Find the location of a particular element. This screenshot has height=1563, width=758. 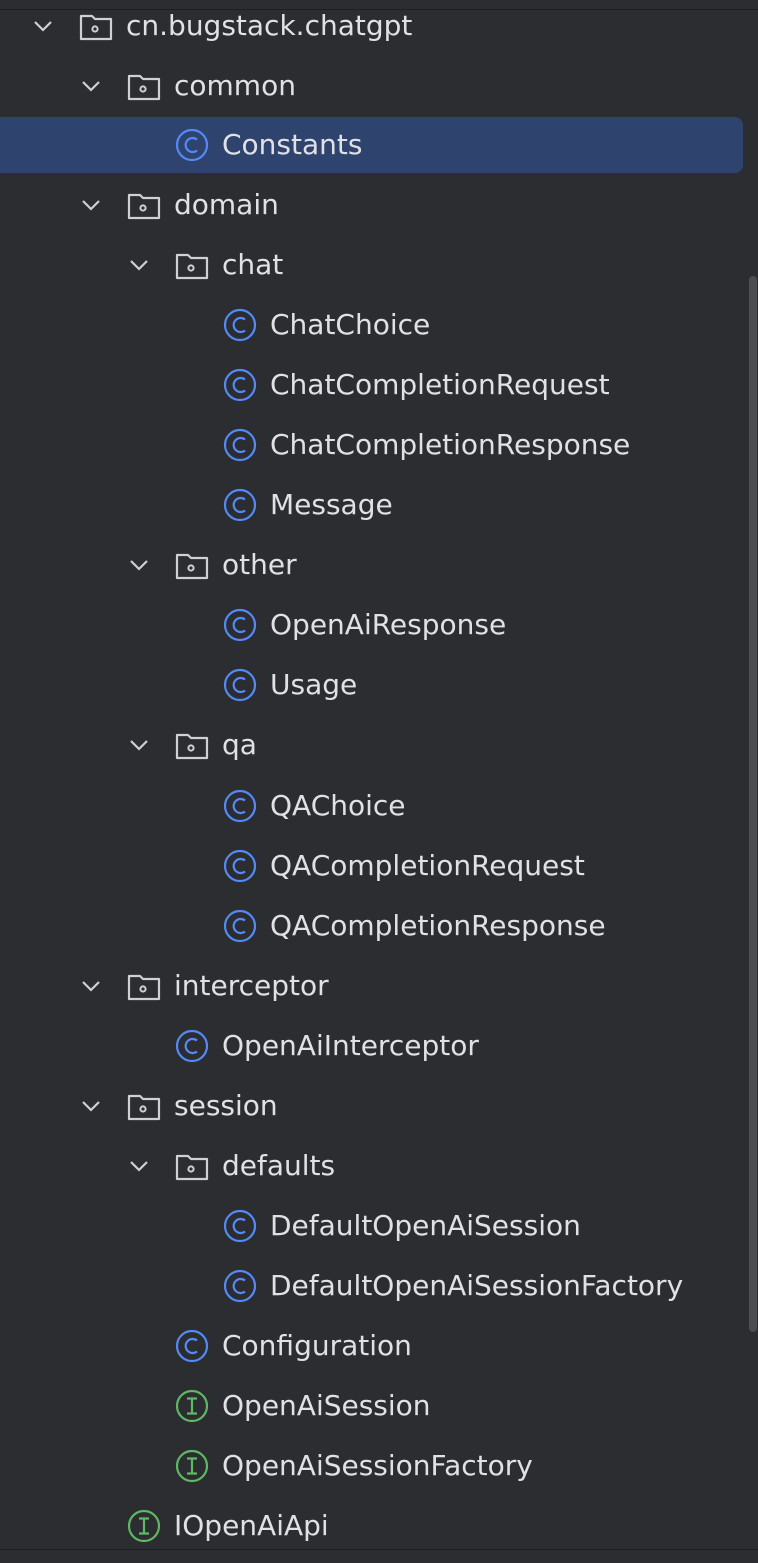

tree-row-class: DefaultOpenAiSession is located at coordinates (372, 1226).